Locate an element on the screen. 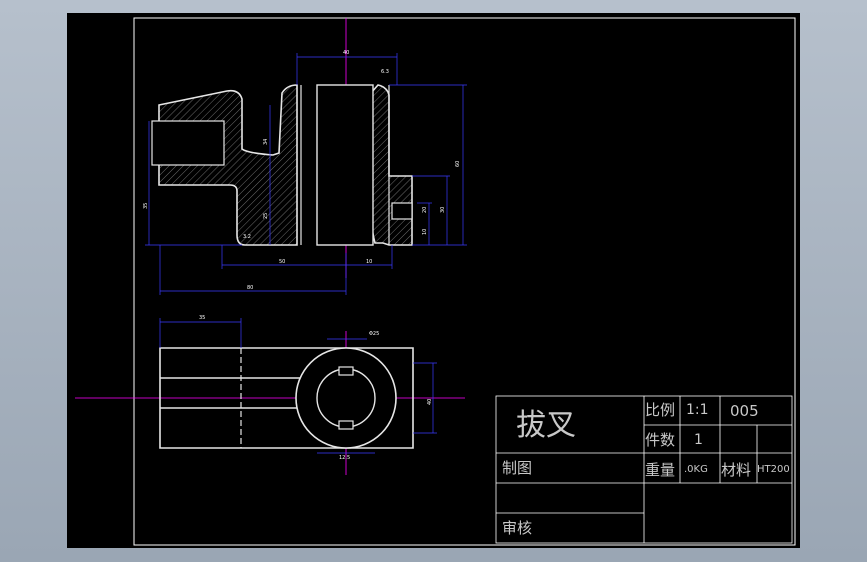 The height and width of the screenshot is (562, 867). dim-top-width: 40 is located at coordinates (346, 53).